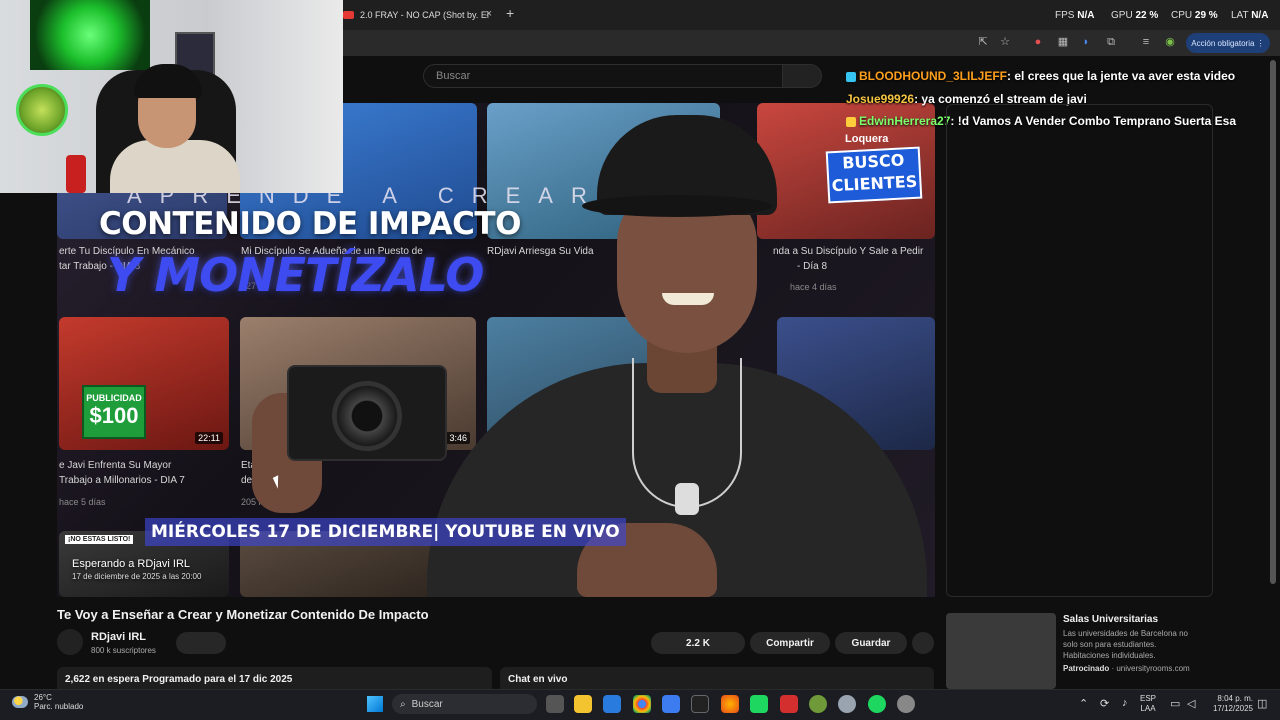 Image resolution: width=1280 pixels, height=720 pixels. Describe the element at coordinates (489, 14) in the screenshot. I see `close-tab-icon: ×` at that location.